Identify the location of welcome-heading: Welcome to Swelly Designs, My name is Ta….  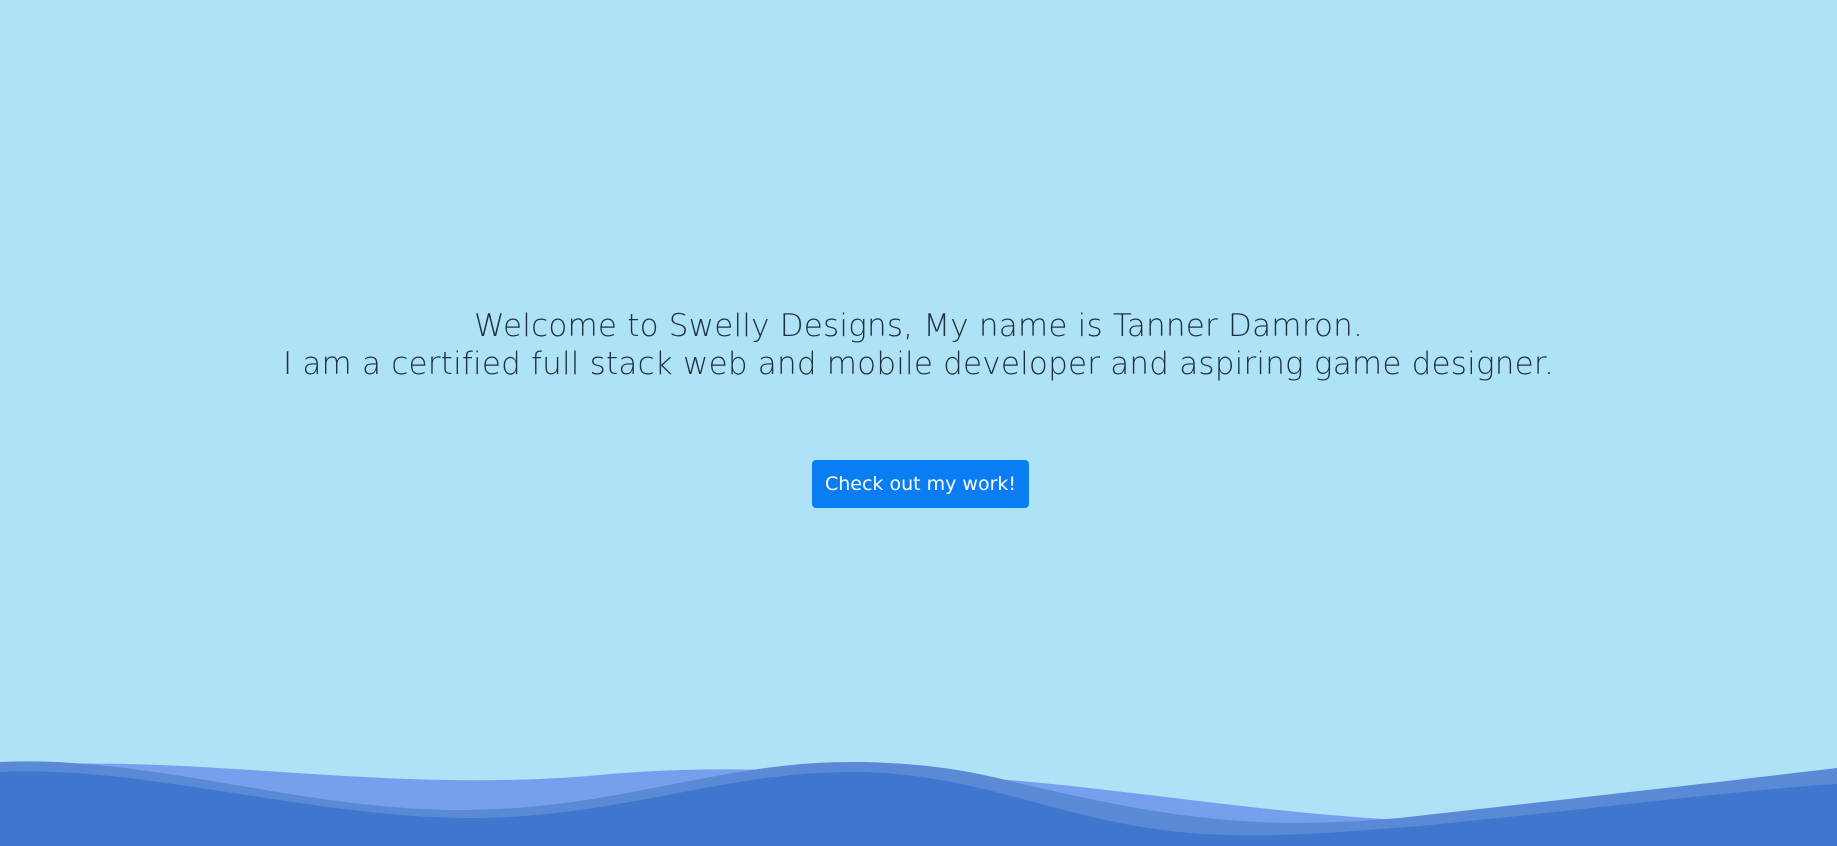
(918, 326).